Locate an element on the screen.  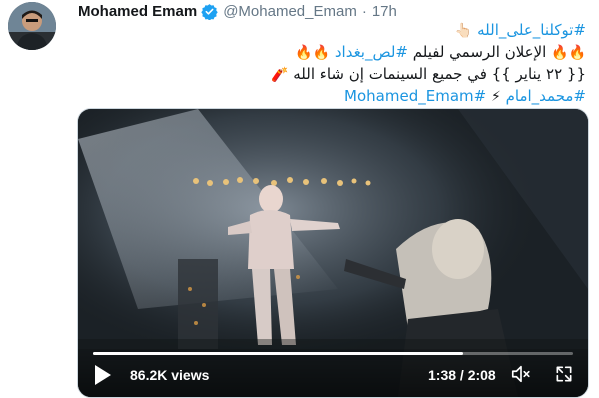
avatar is located at coordinates (32, 26).